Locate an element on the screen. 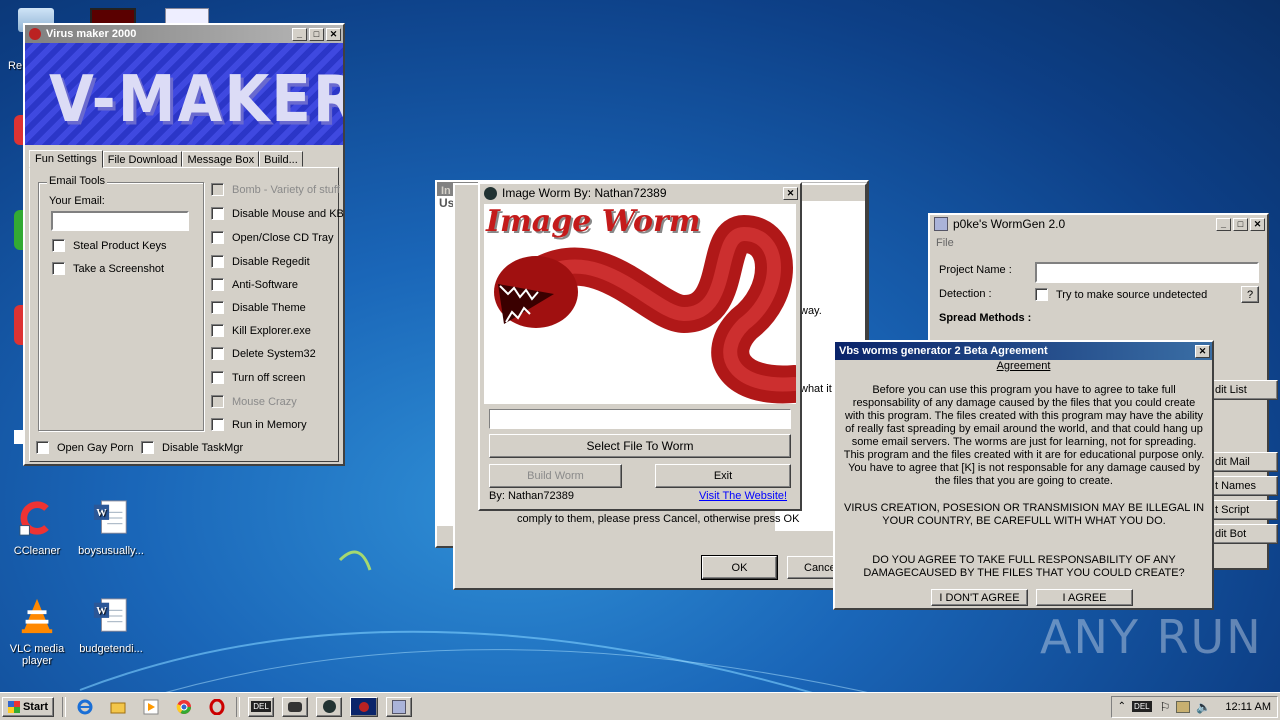  wormgen-task-button is located at coordinates (399, 706).